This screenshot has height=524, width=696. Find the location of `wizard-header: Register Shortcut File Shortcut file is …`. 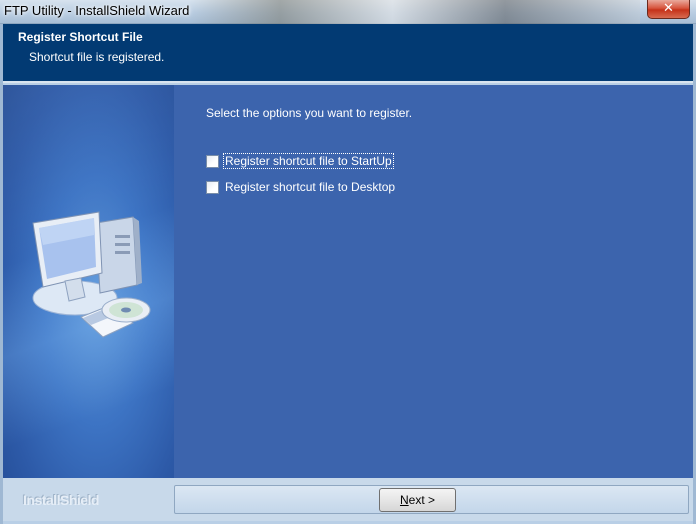

wizard-header: Register Shortcut File Shortcut file is … is located at coordinates (348, 53).